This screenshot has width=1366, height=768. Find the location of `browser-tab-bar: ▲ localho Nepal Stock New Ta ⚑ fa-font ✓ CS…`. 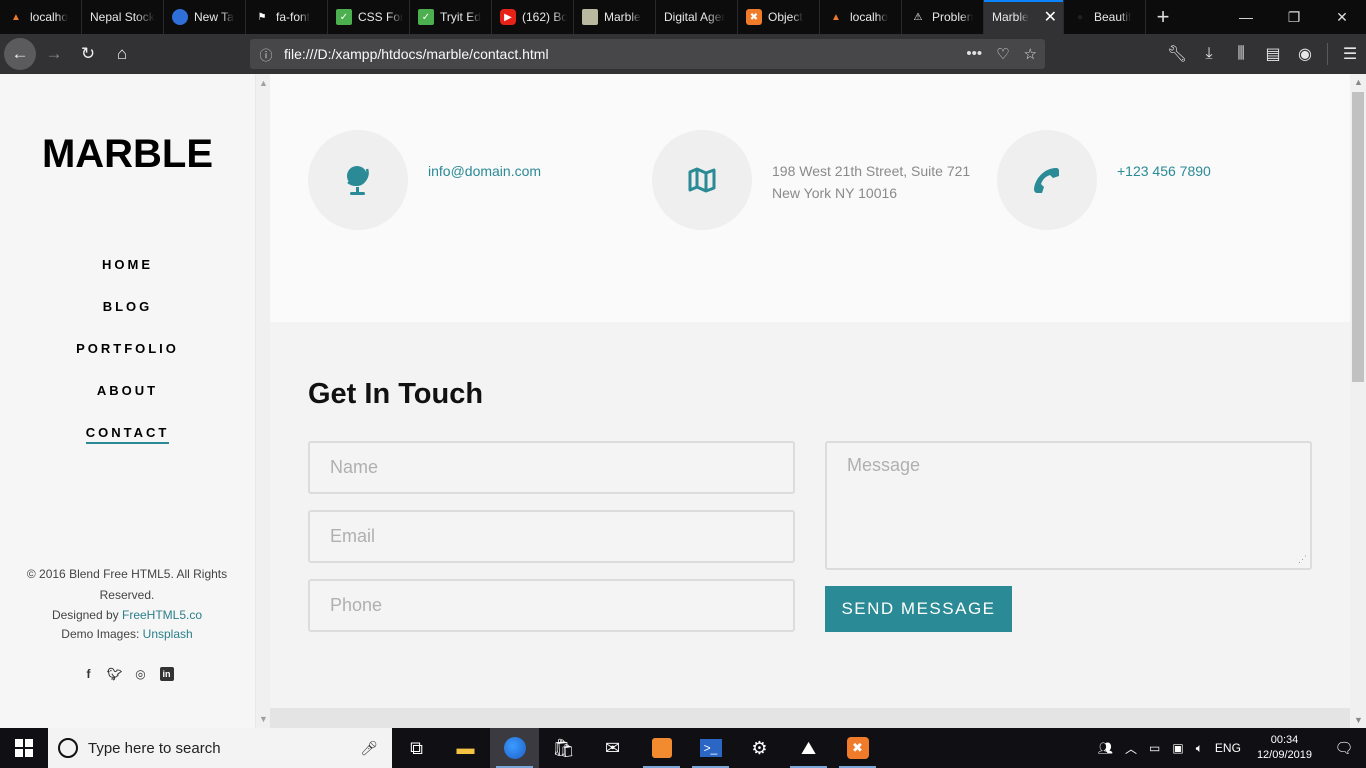

browser-tab-bar: ▲ localho Nepal Stock New Ta ⚑ fa-font ✓ CS… is located at coordinates (683, 17).